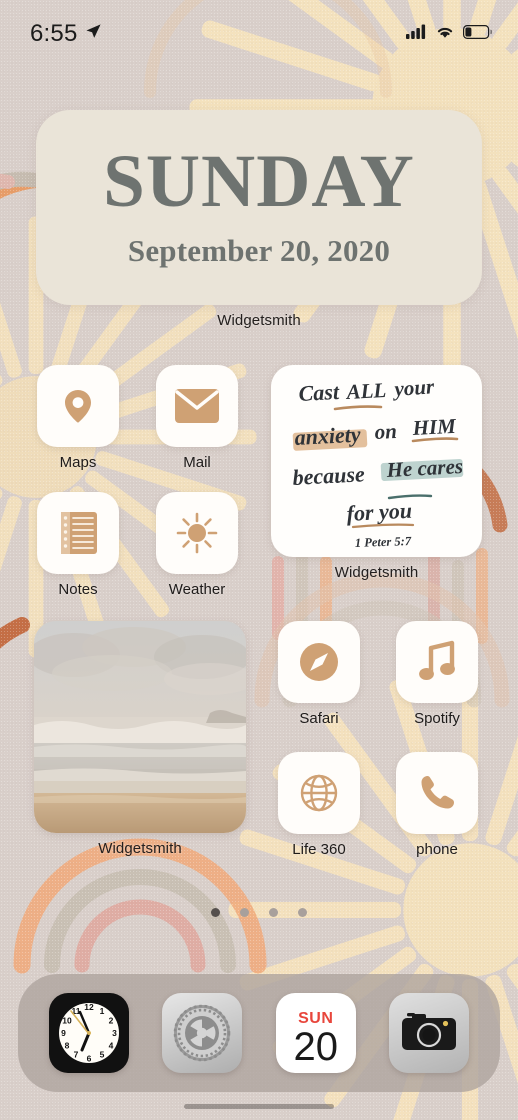  I want to click on svg-text: your, so click(413, 387).